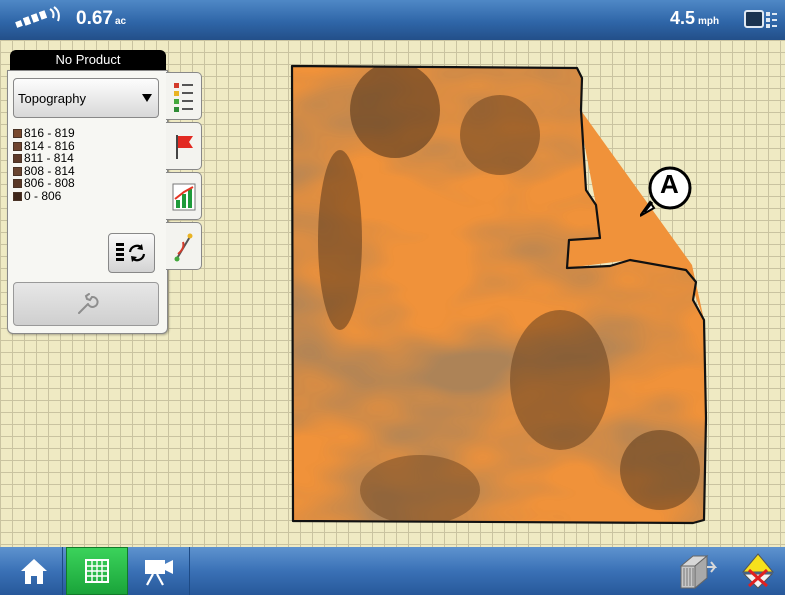 The width and height of the screenshot is (785, 595). I want to click on layer-settings-button, so click(86, 304).